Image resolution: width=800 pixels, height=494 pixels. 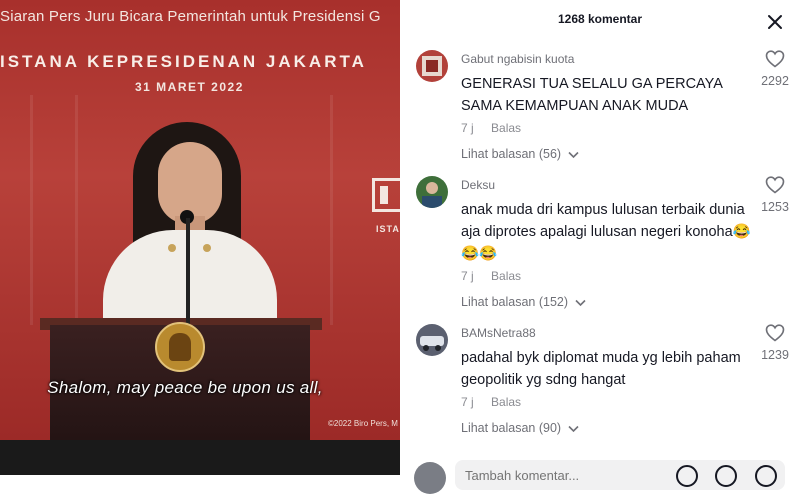 What do you see at coordinates (687, 476) in the screenshot?
I see `mention-icon` at bounding box center [687, 476].